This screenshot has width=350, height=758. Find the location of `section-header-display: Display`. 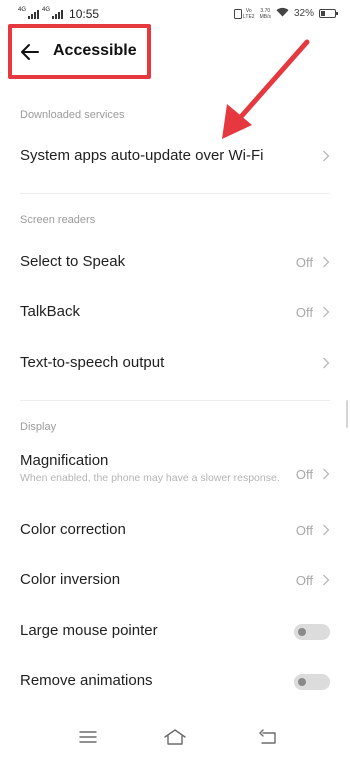

section-header-display: Display is located at coordinates (38, 427).